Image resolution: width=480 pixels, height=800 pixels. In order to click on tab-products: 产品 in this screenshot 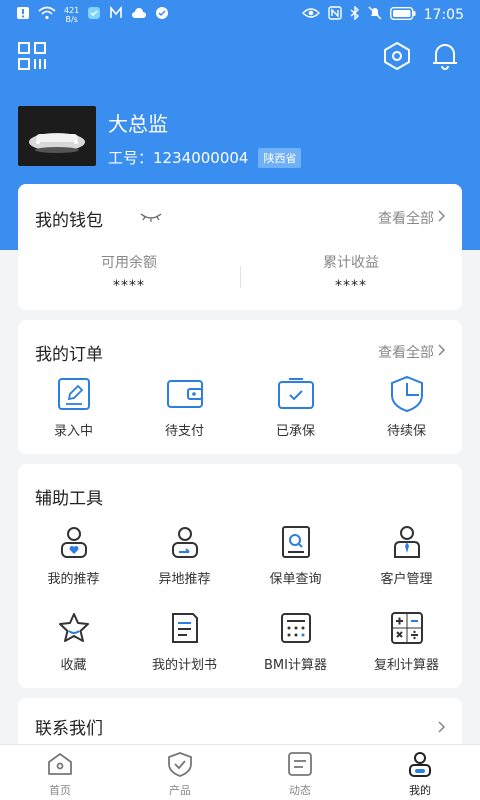, I will do `click(180, 774)`.